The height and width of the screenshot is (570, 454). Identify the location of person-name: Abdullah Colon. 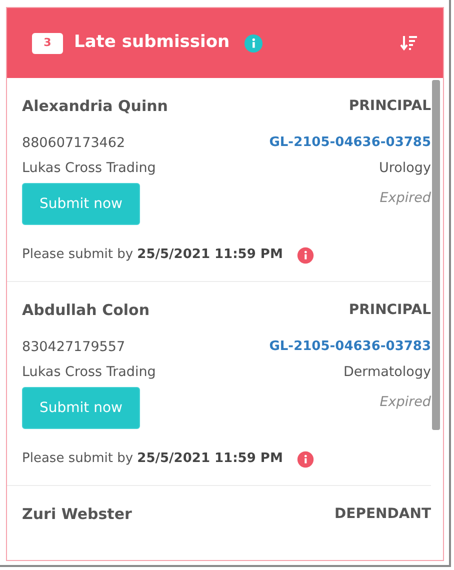
(86, 310).